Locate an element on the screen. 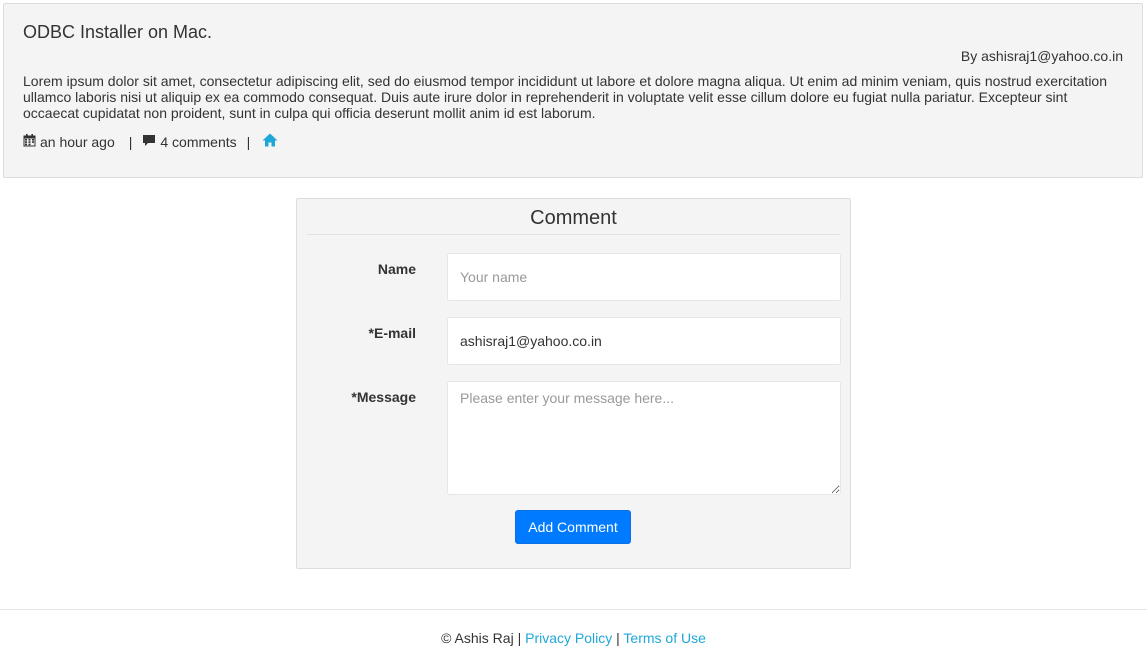 This screenshot has height=659, width=1147. message-textarea is located at coordinates (644, 438).